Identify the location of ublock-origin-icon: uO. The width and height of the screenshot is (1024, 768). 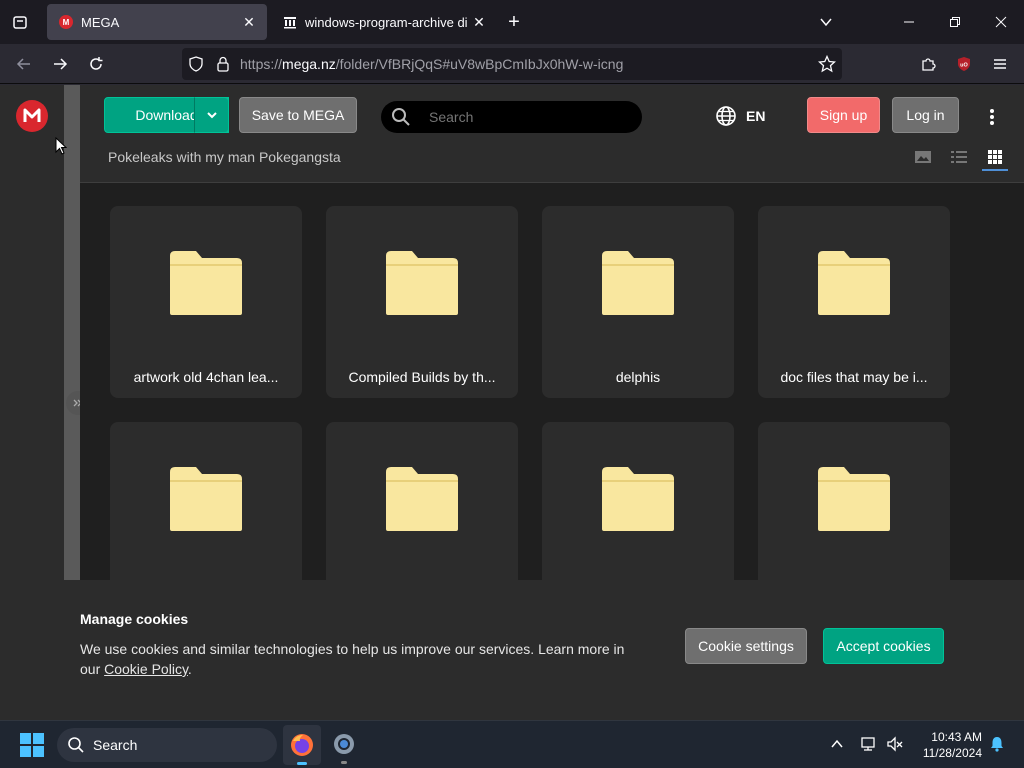
(964, 64).